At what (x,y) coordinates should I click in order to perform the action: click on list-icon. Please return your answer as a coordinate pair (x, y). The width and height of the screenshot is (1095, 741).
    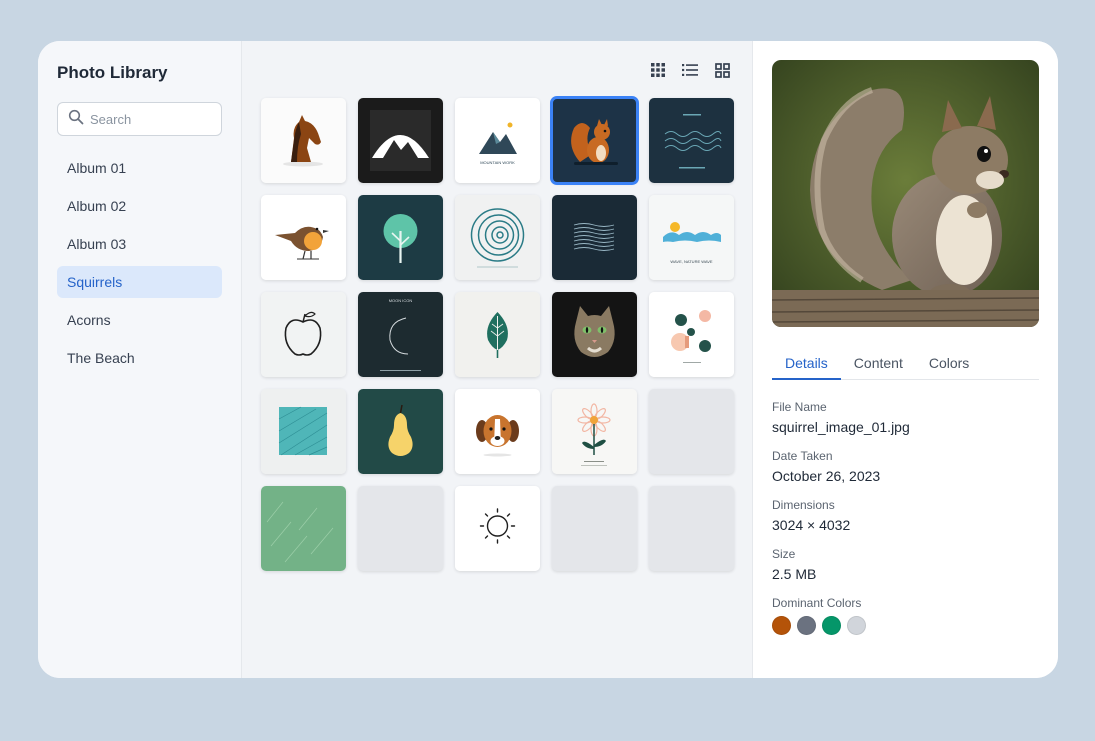
    Looking at the image, I should click on (690, 70).